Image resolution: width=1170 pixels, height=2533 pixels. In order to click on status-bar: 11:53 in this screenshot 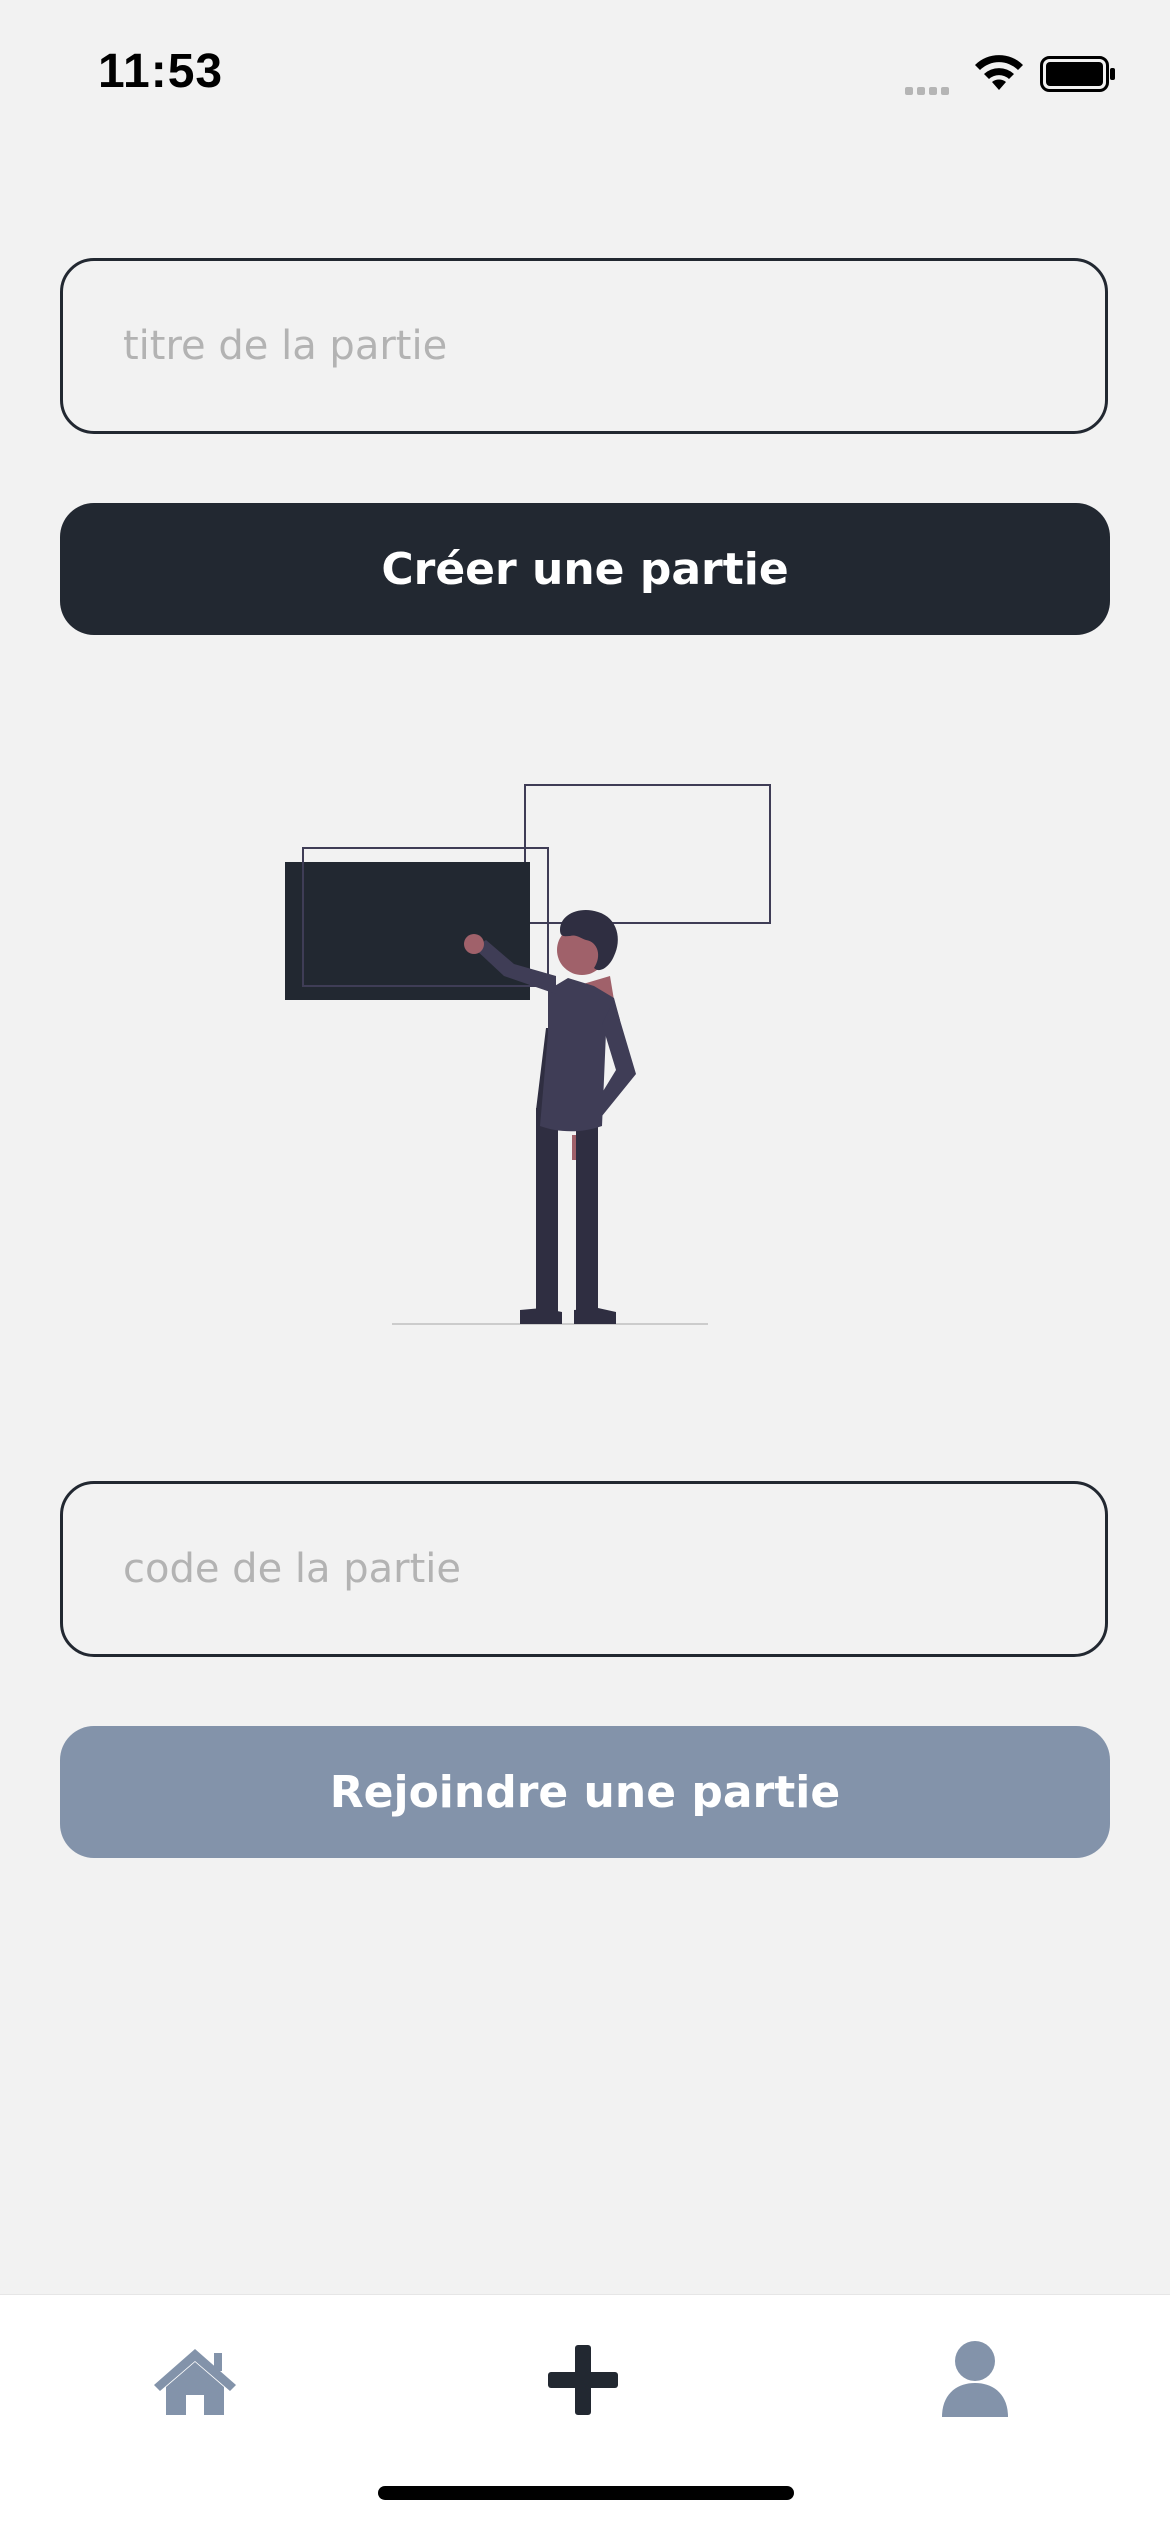, I will do `click(585, 75)`.